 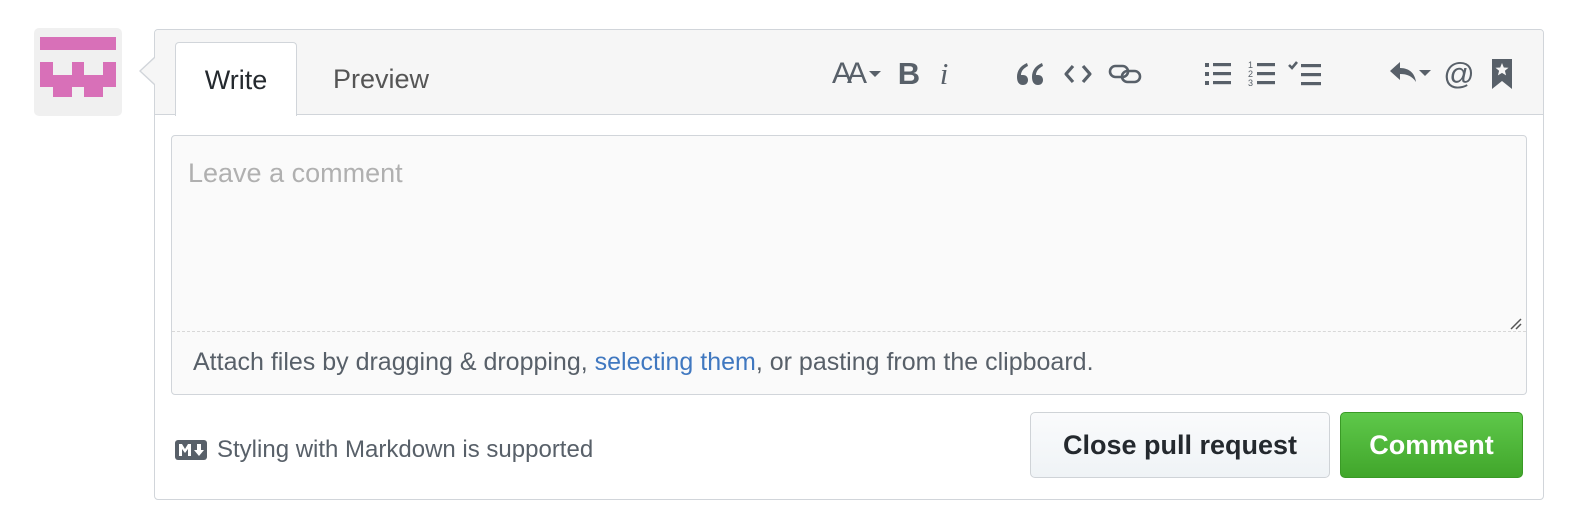 What do you see at coordinates (1515, 323) in the screenshot?
I see `resize-grip-icon` at bounding box center [1515, 323].